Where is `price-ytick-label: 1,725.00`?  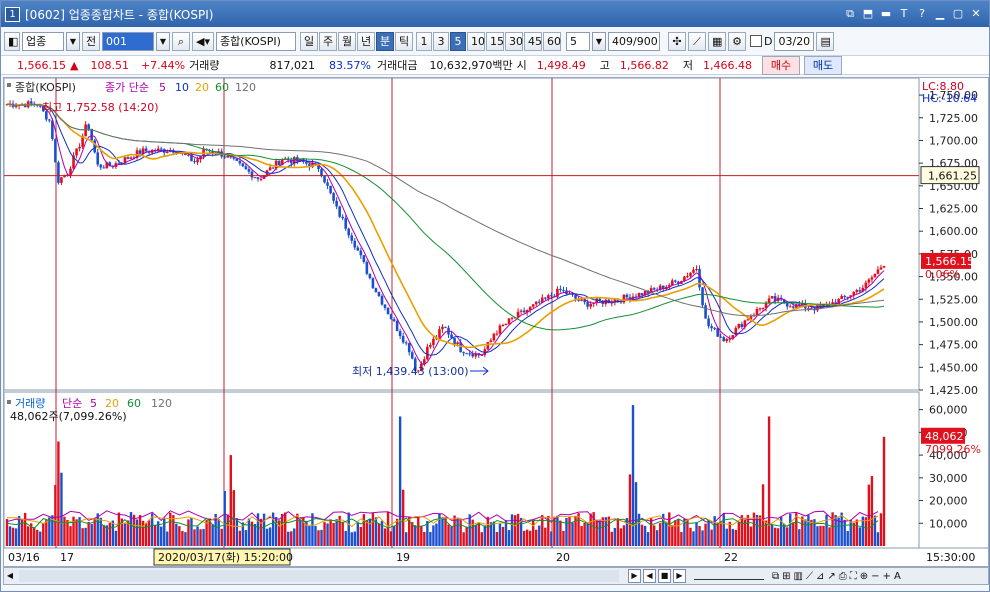 price-ytick-label: 1,725.00 is located at coordinates (953, 118).